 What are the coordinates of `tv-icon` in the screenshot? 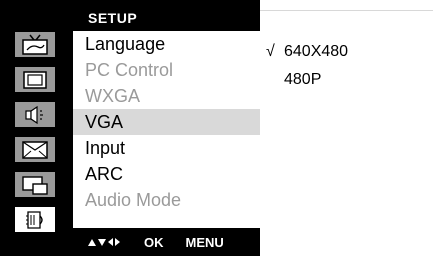 It's located at (35, 44).